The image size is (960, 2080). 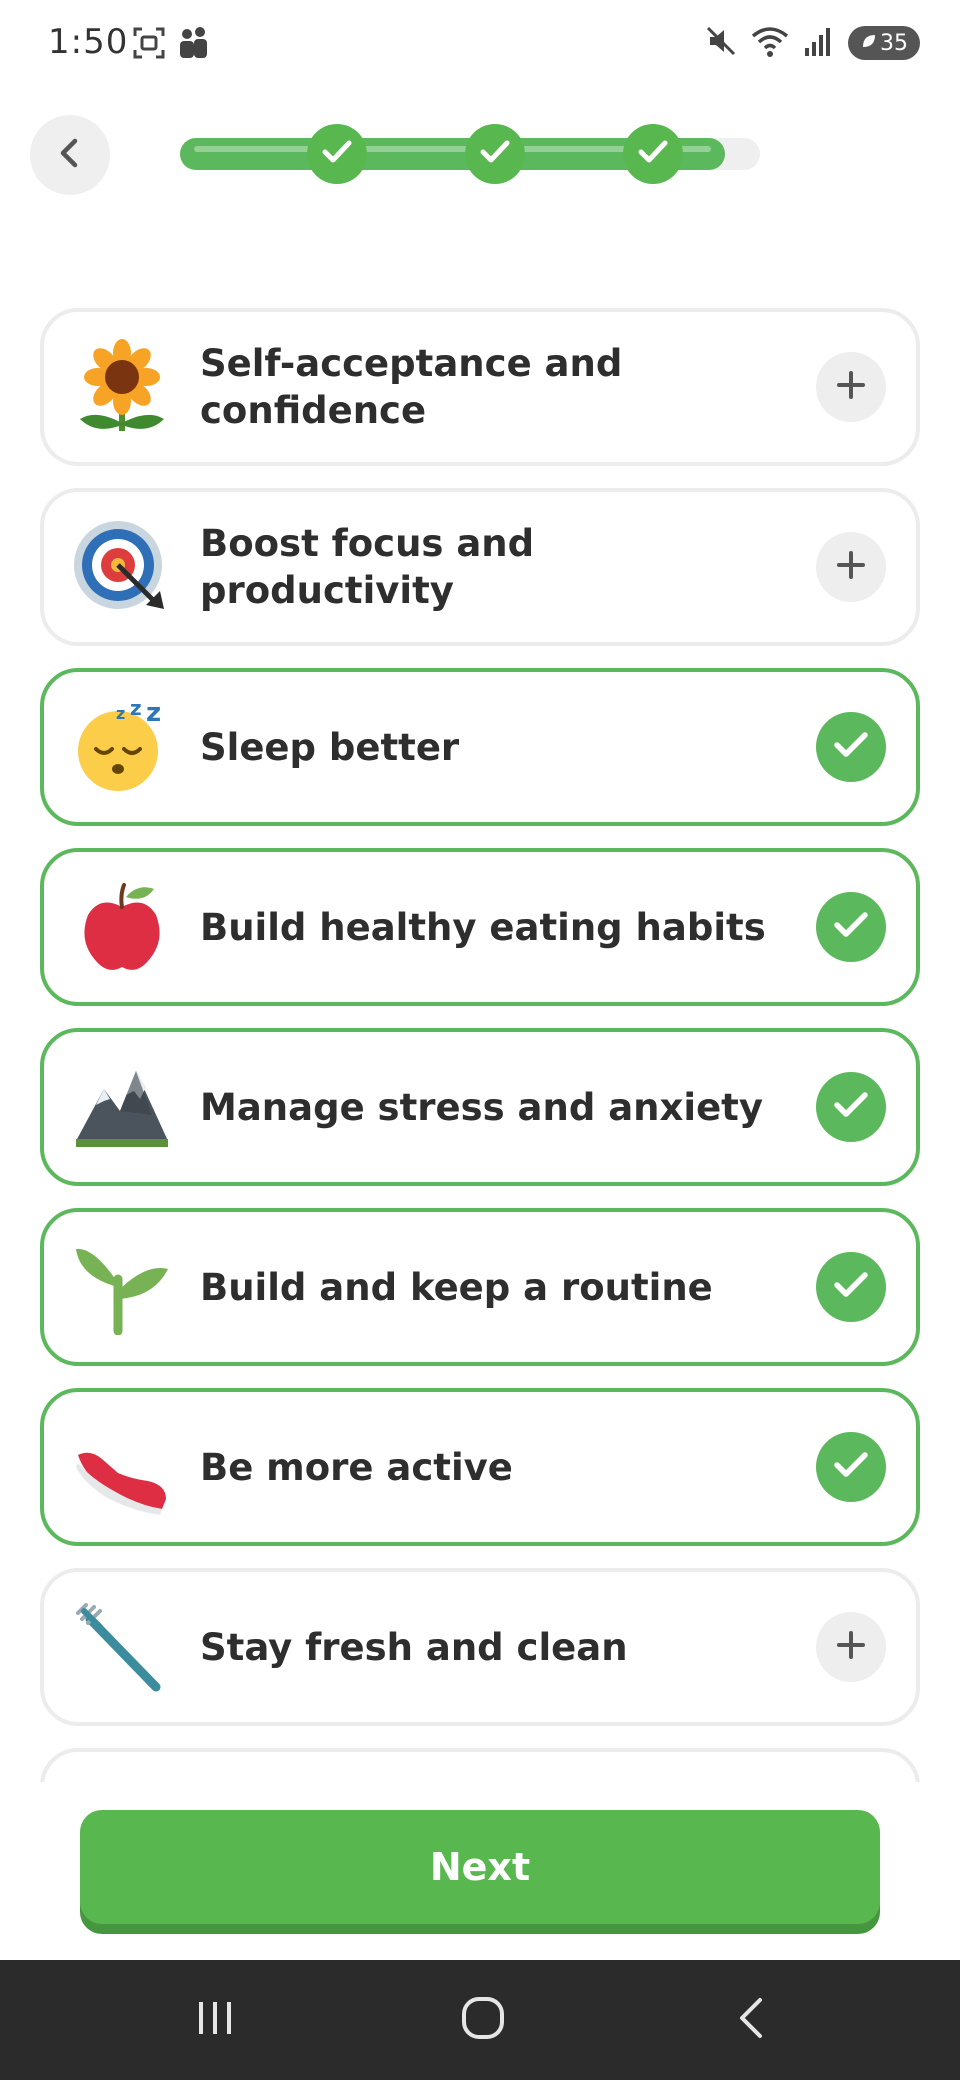 I want to click on home-icon, so click(x=483, y=2020).